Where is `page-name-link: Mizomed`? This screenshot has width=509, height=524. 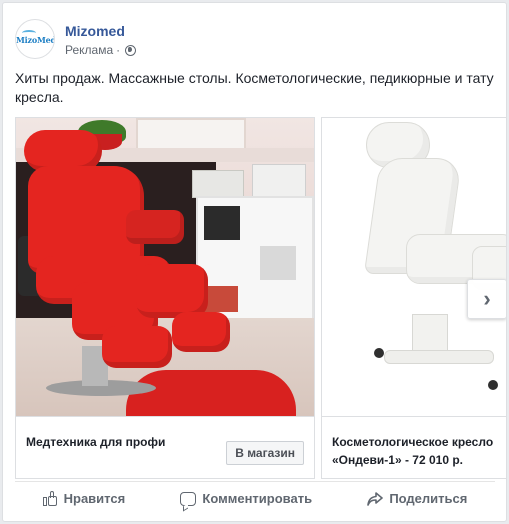
page-name-link: Mizomed is located at coordinates (95, 31).